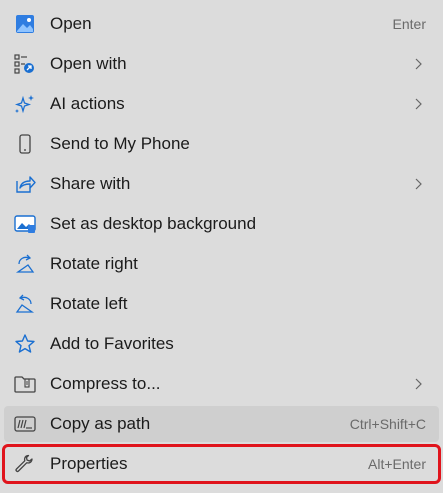  Describe the element at coordinates (25, 344) in the screenshot. I see `star-icon` at that location.